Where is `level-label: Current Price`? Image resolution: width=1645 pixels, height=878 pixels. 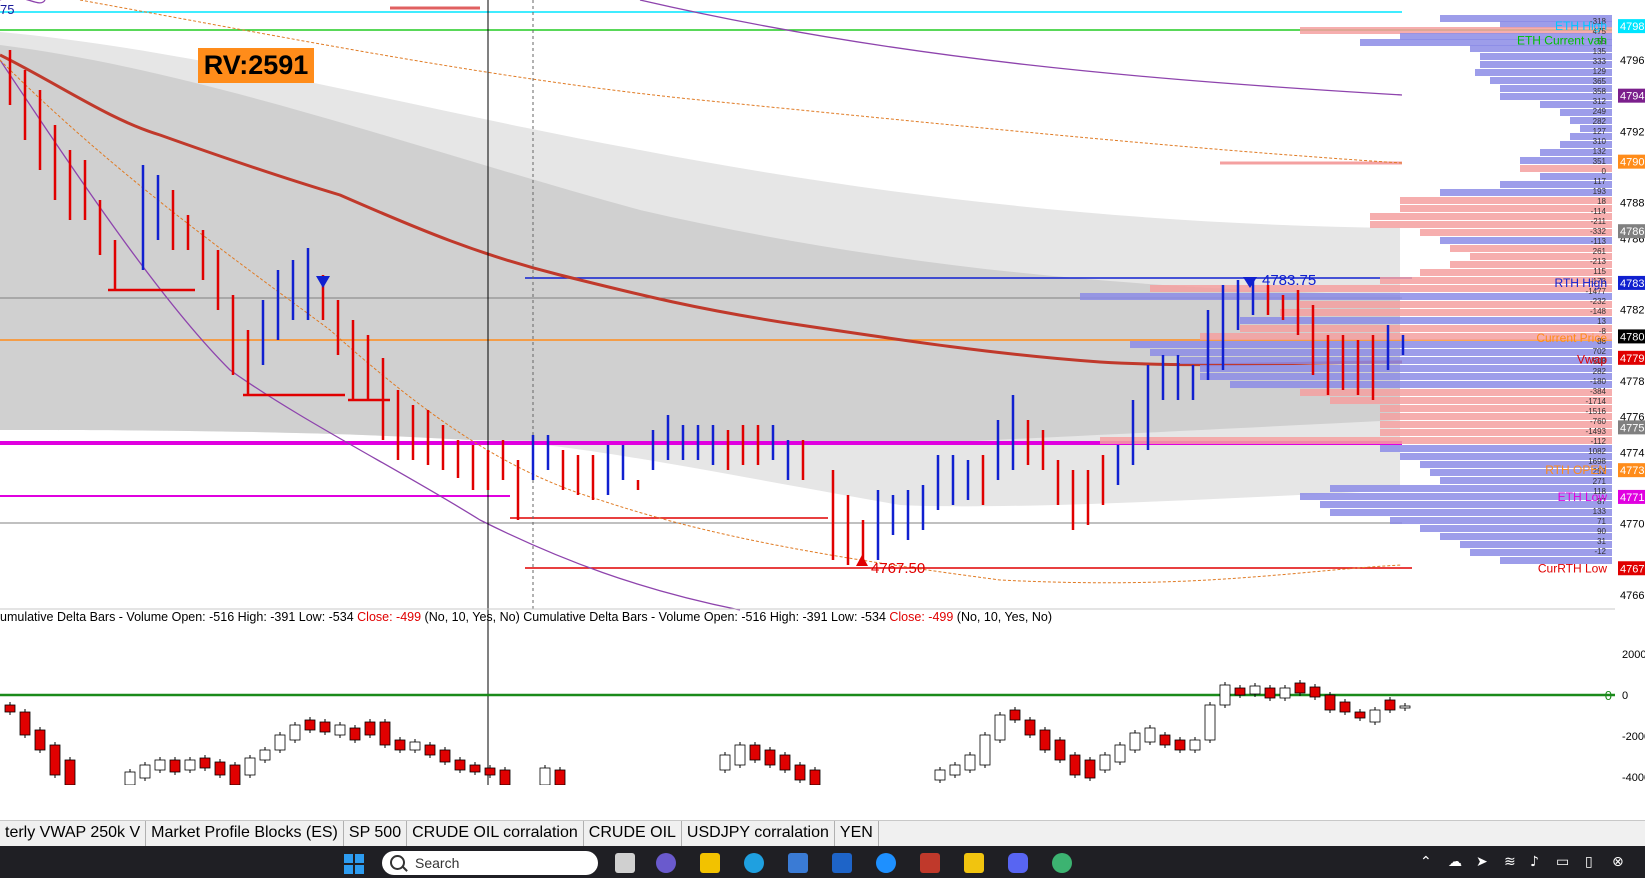 level-label: Current Price is located at coordinates (1571, 338).